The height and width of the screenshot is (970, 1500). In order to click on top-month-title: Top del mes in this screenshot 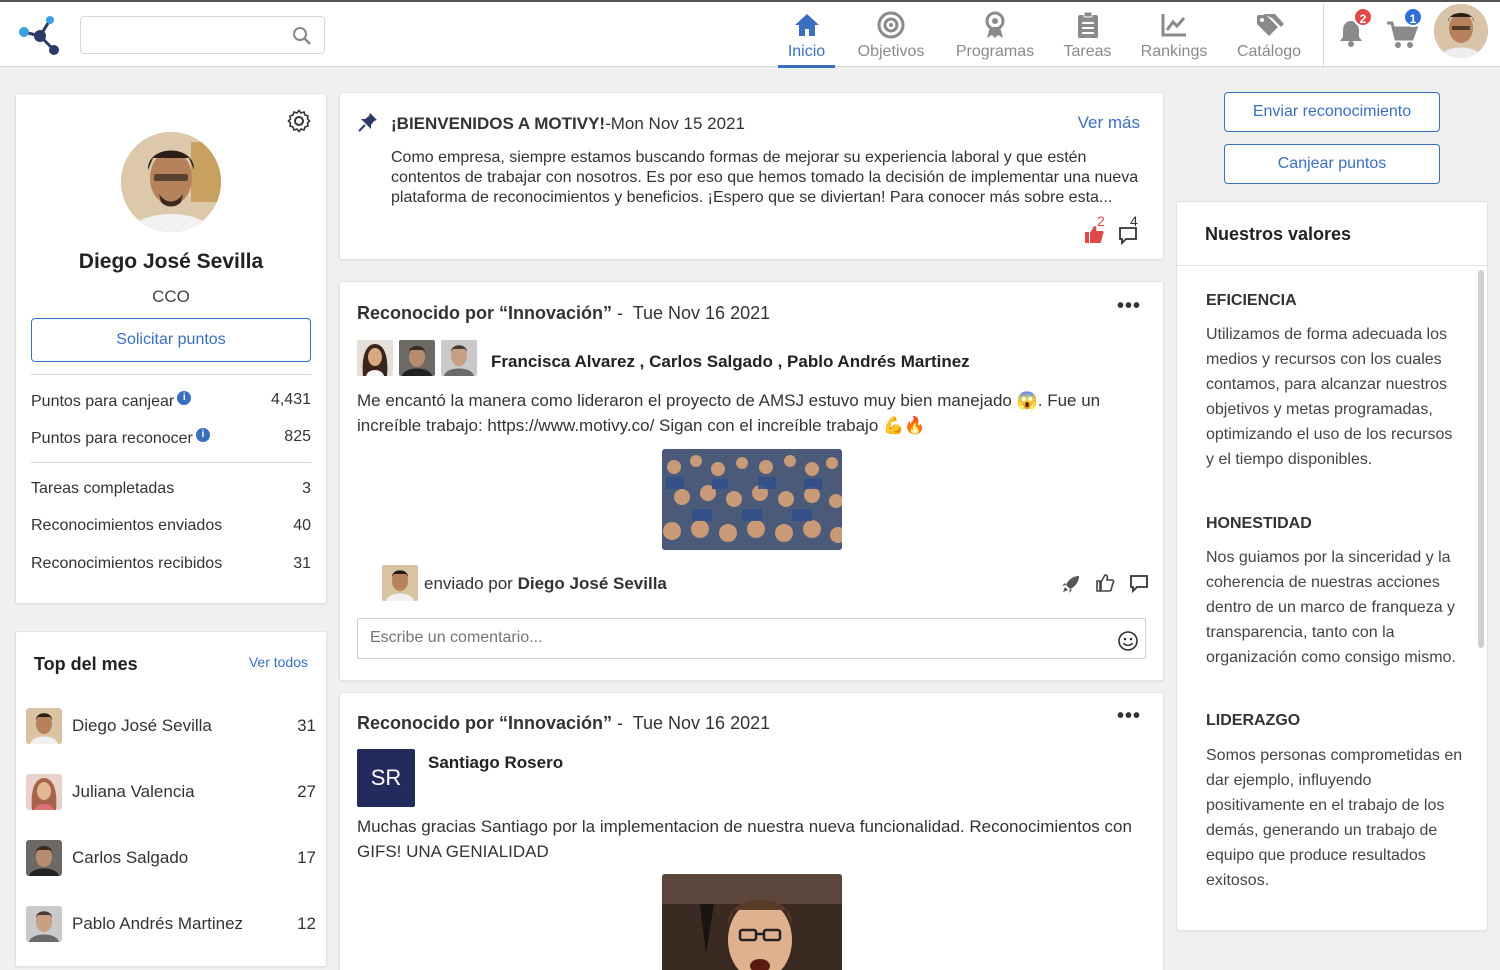, I will do `click(86, 664)`.